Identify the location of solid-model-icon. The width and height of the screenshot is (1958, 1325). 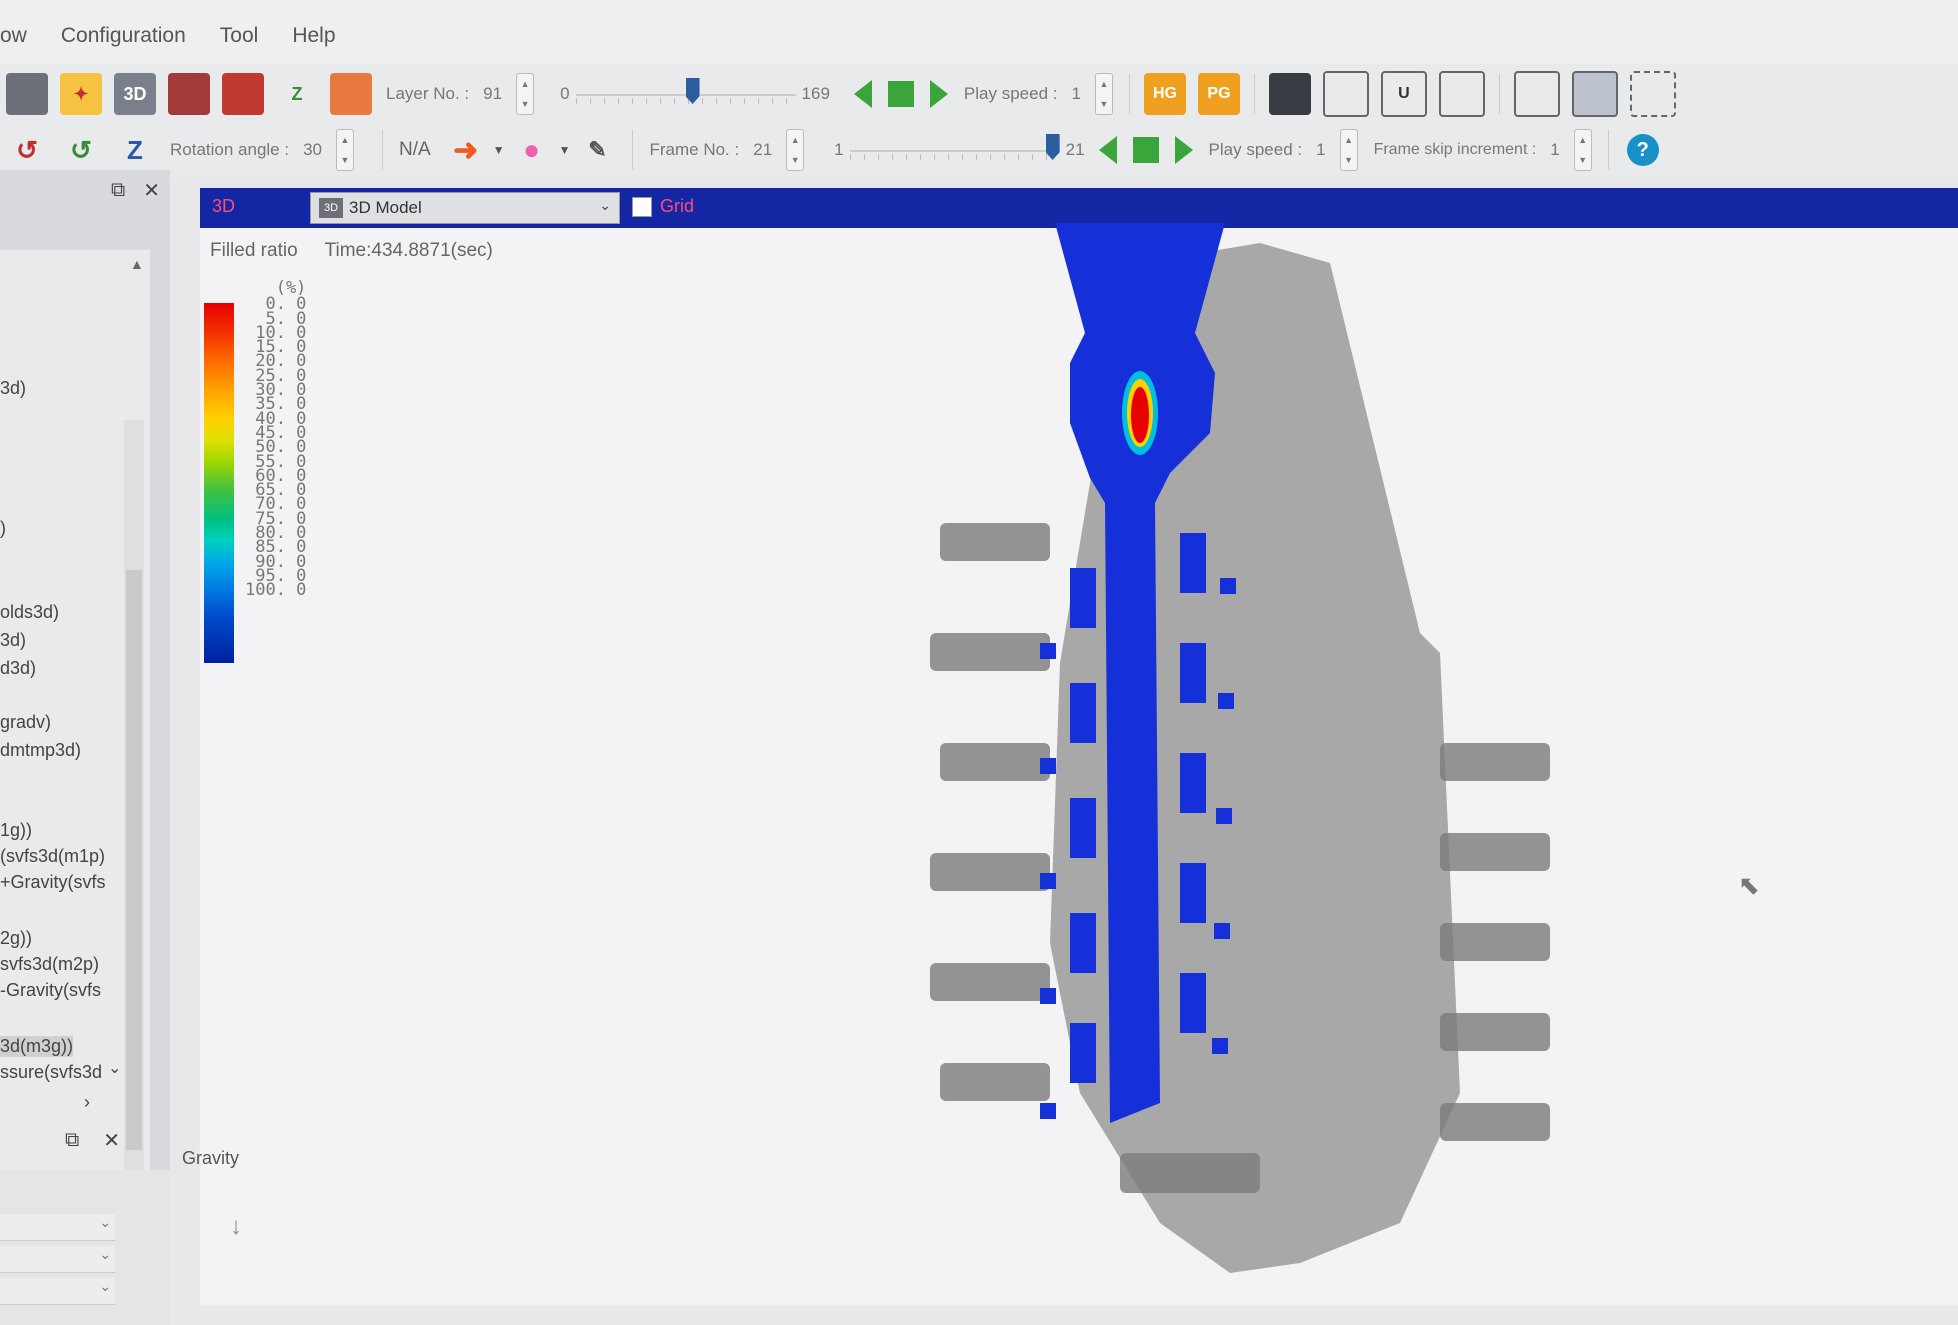
(243, 94).